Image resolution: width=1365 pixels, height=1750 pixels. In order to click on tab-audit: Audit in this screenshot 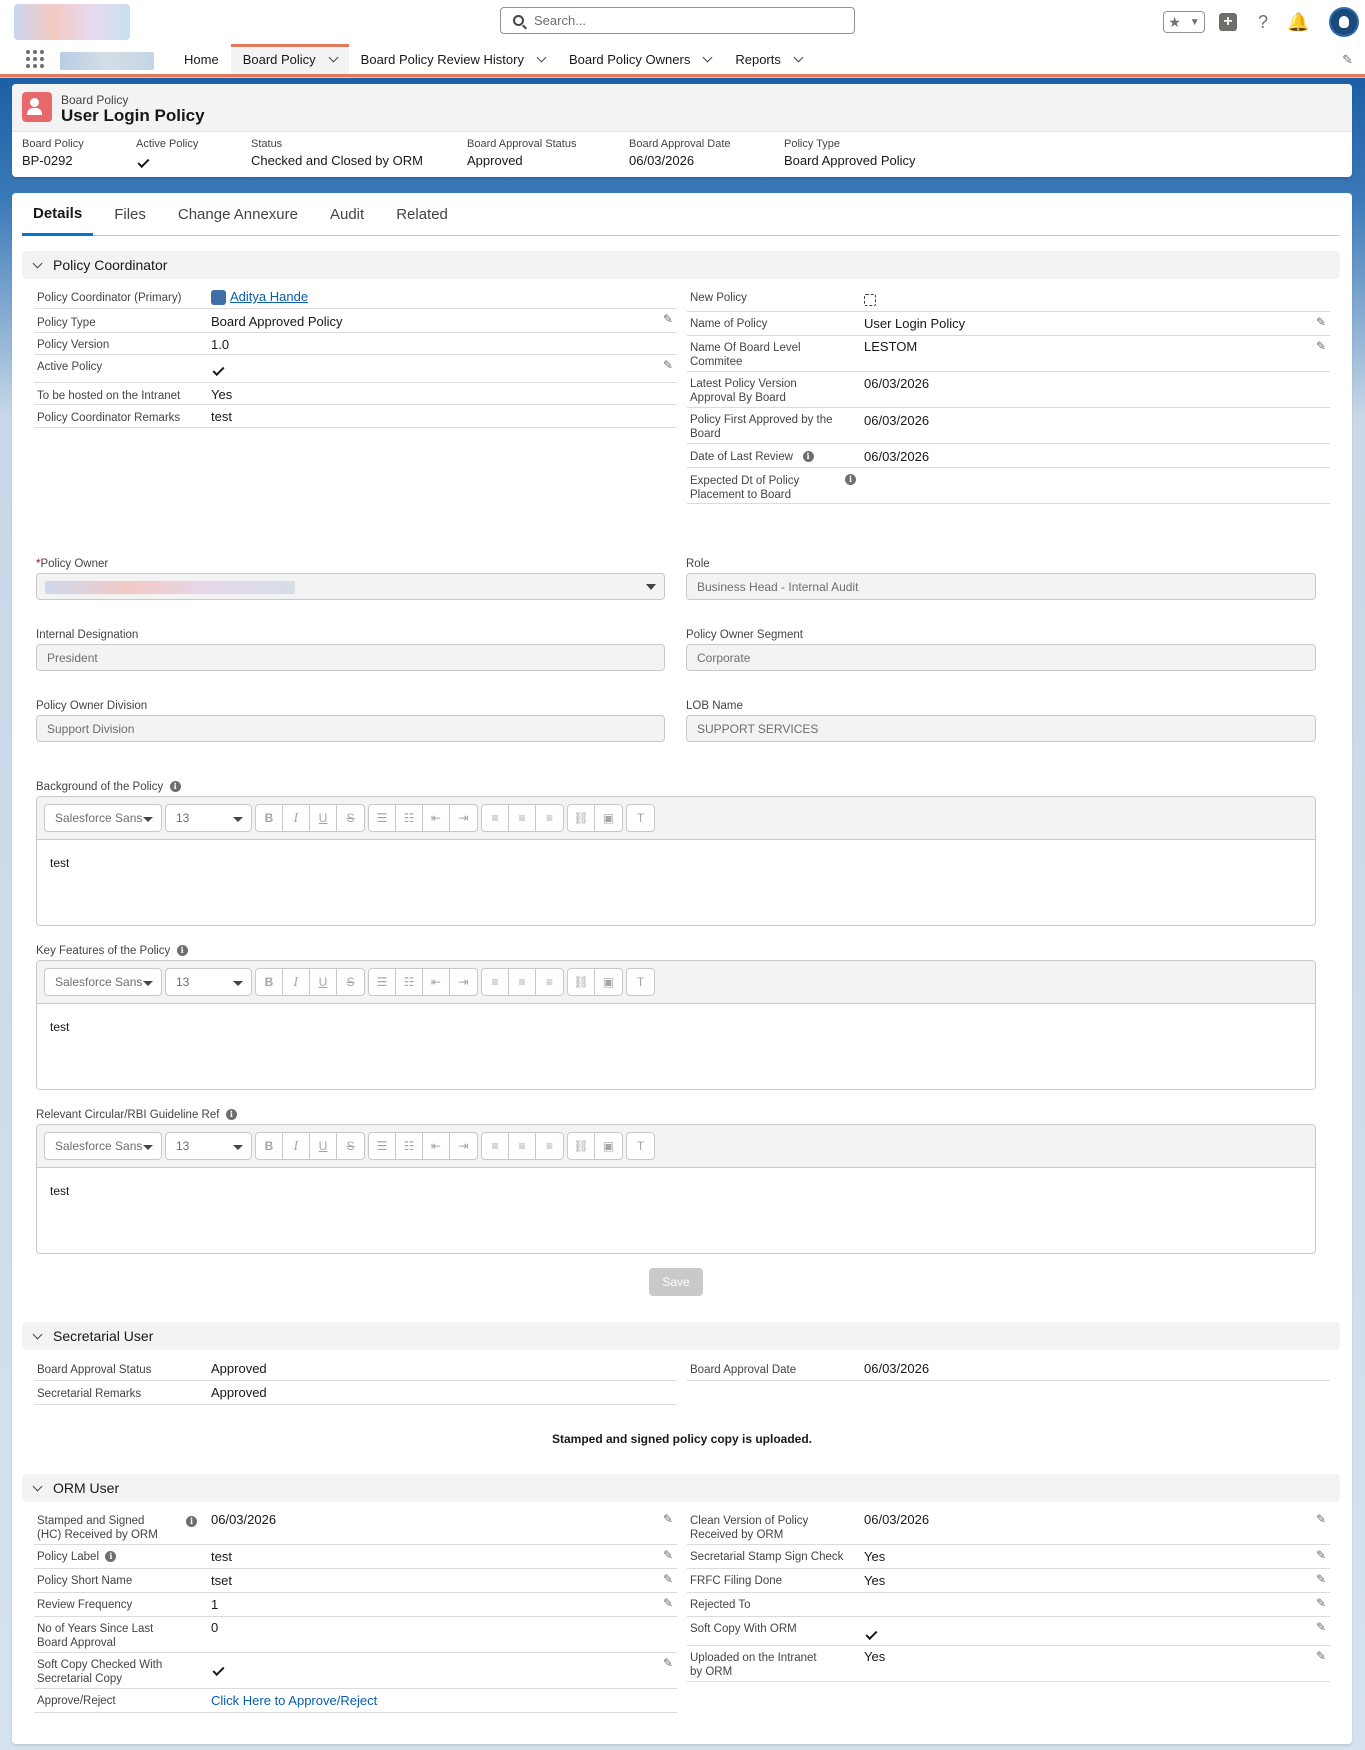, I will do `click(347, 214)`.